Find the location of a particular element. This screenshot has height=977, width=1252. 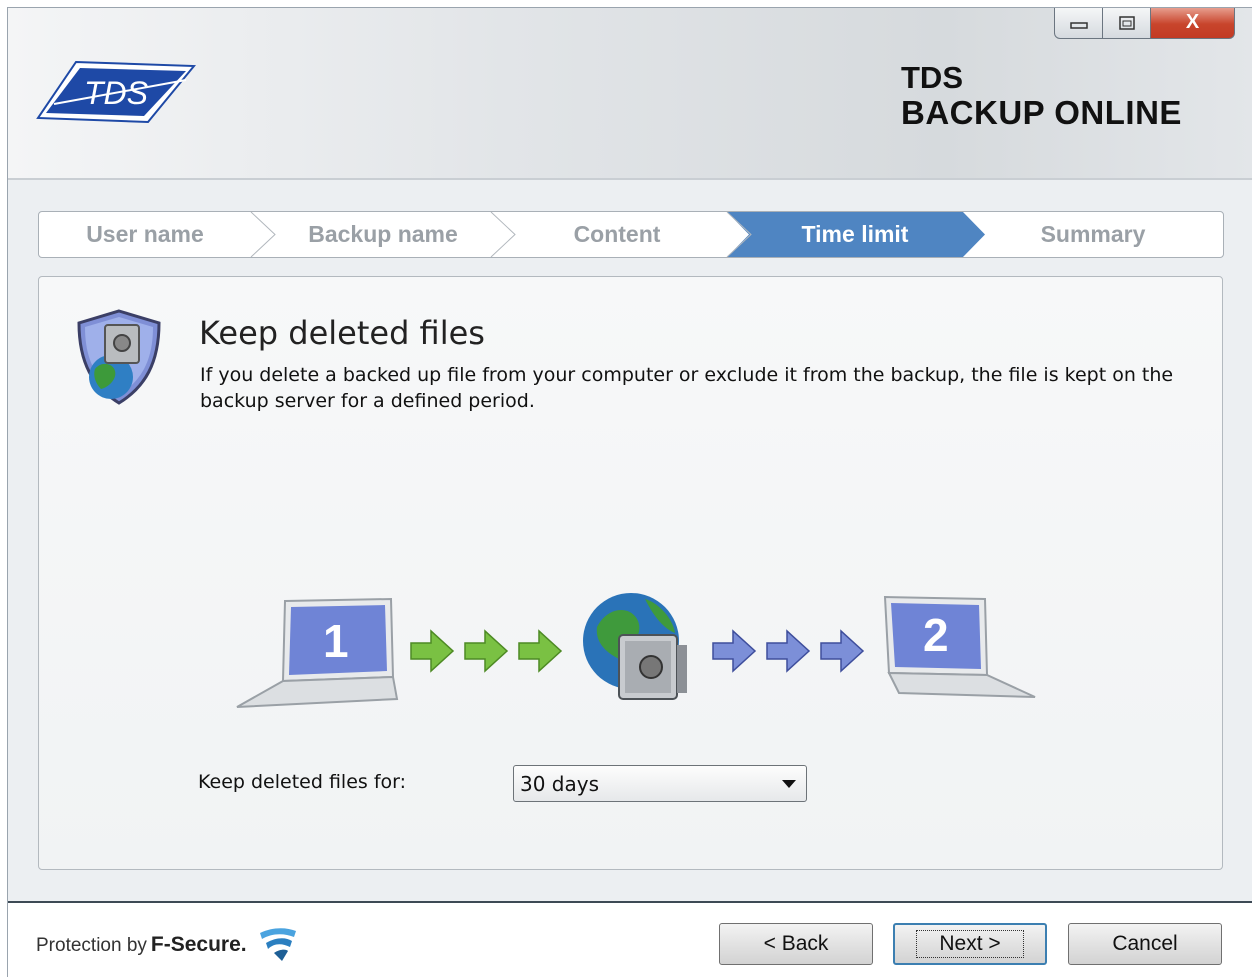

tds-logo-text: TDS is located at coordinates (116, 93).